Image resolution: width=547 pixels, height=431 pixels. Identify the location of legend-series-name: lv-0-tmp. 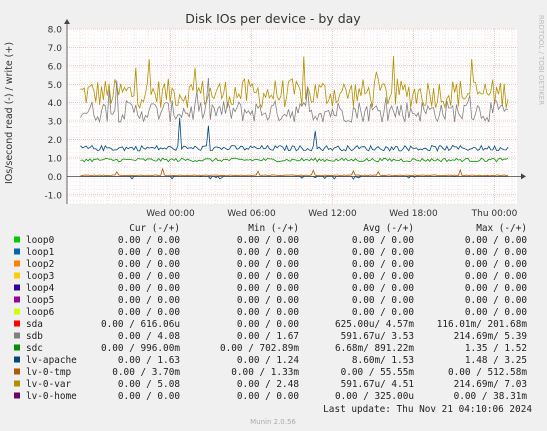
(49, 372).